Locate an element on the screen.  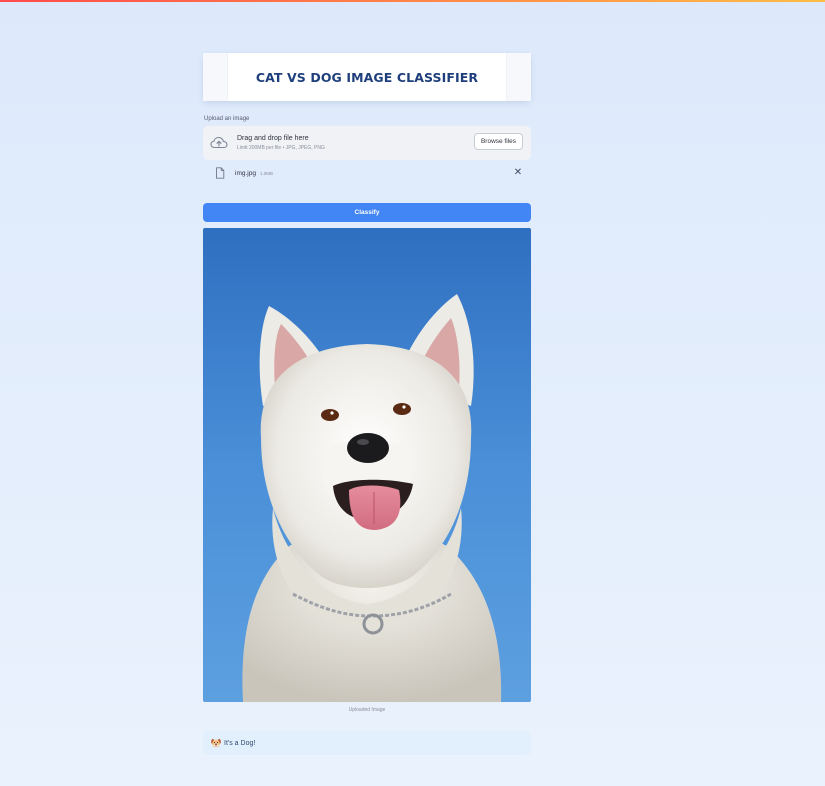
title-card: CAT VS DOG IMAGE CLASSIFIER is located at coordinates (367, 77).